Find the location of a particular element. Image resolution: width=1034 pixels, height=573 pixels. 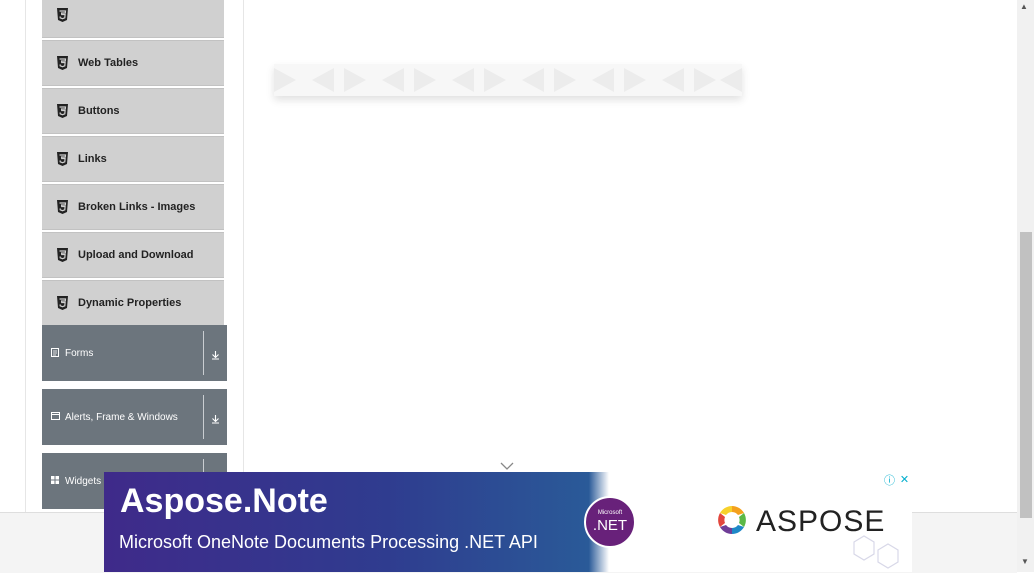

menu-item-broken-links: Broken Links - Images is located at coordinates (133, 207).